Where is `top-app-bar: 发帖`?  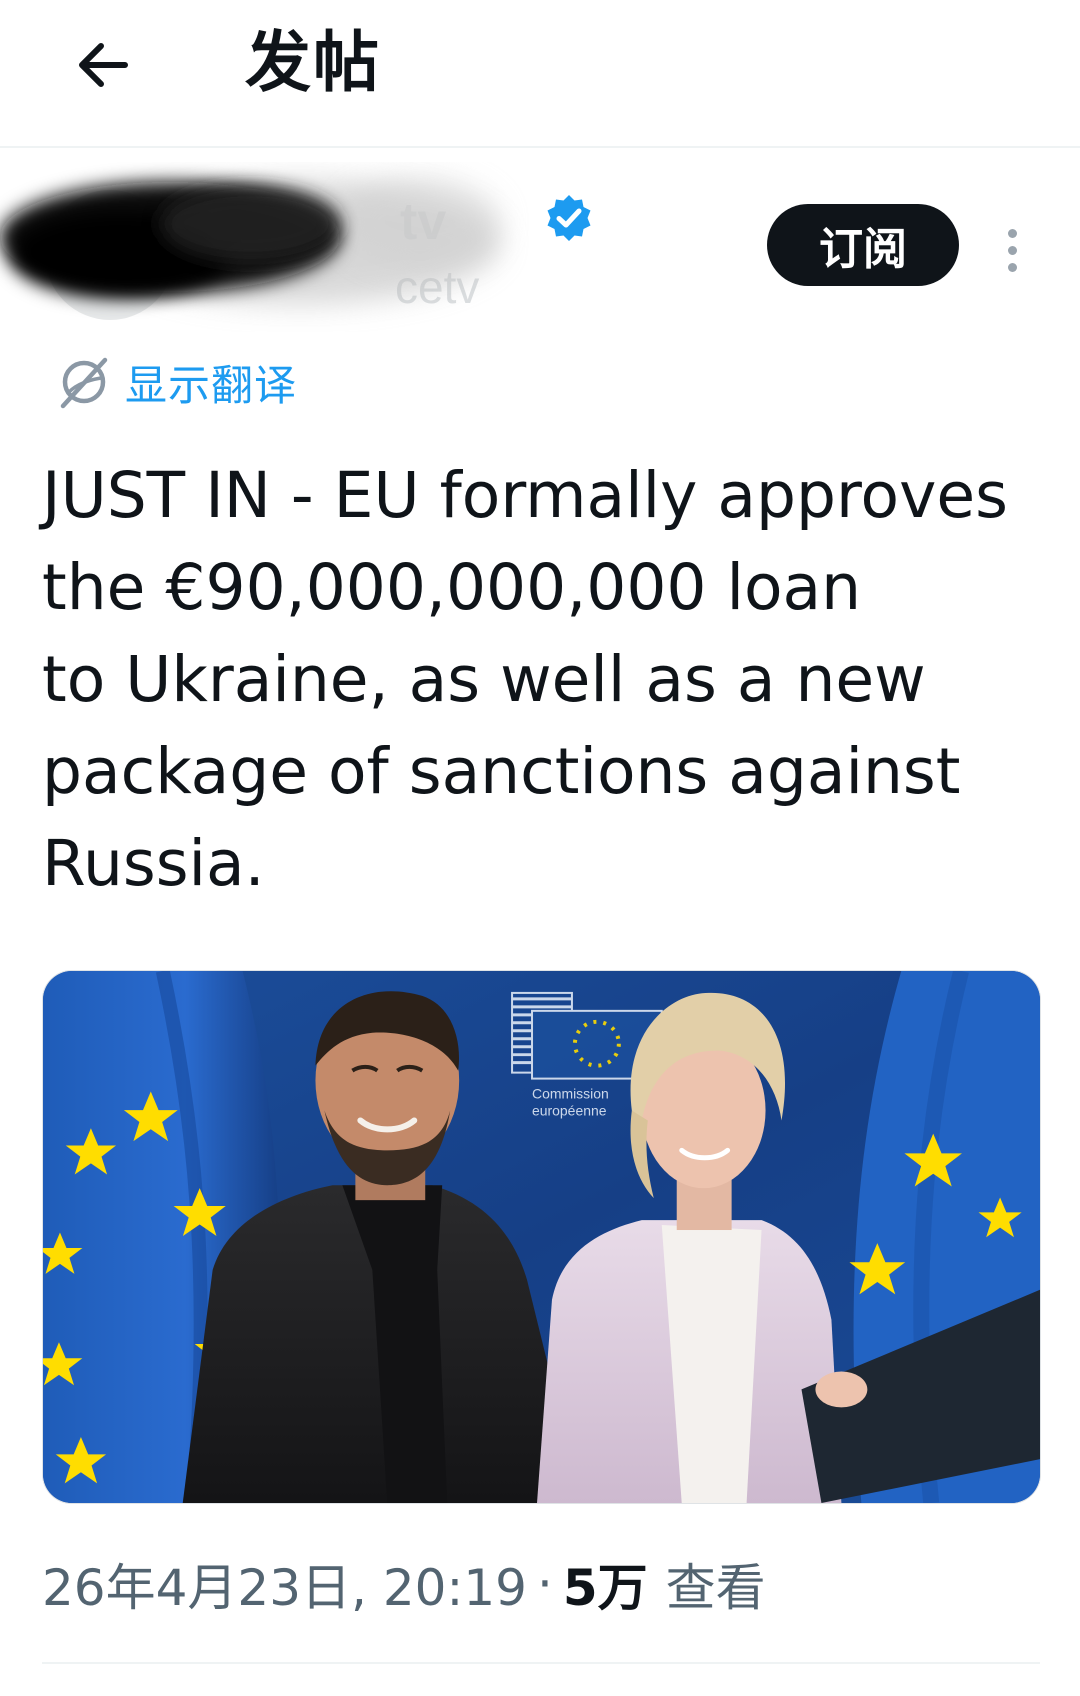
top-app-bar: 发帖 is located at coordinates (540, 73).